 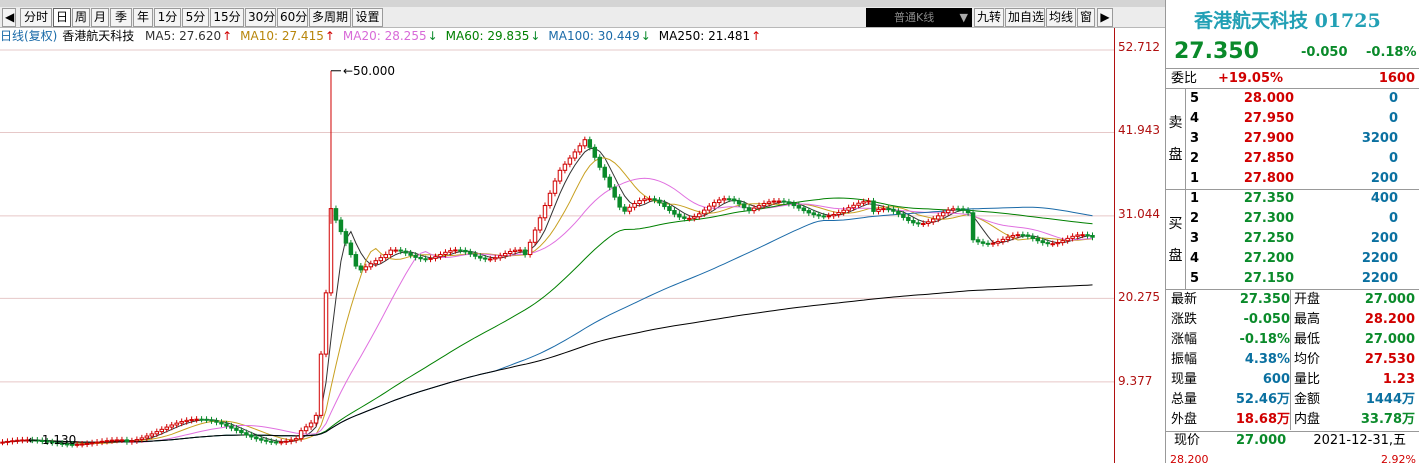 What do you see at coordinates (1139, 130) in the screenshot?
I see `y-tick: 41.943` at bounding box center [1139, 130].